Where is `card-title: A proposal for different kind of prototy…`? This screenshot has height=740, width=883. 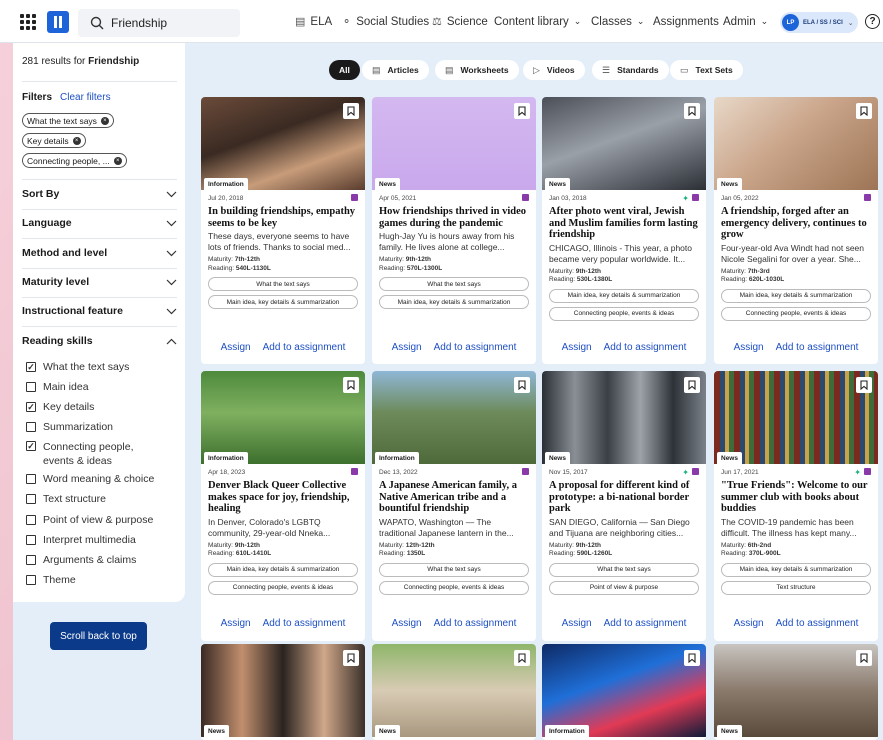 card-title: A proposal for different kind of prototy… is located at coordinates (625, 497).